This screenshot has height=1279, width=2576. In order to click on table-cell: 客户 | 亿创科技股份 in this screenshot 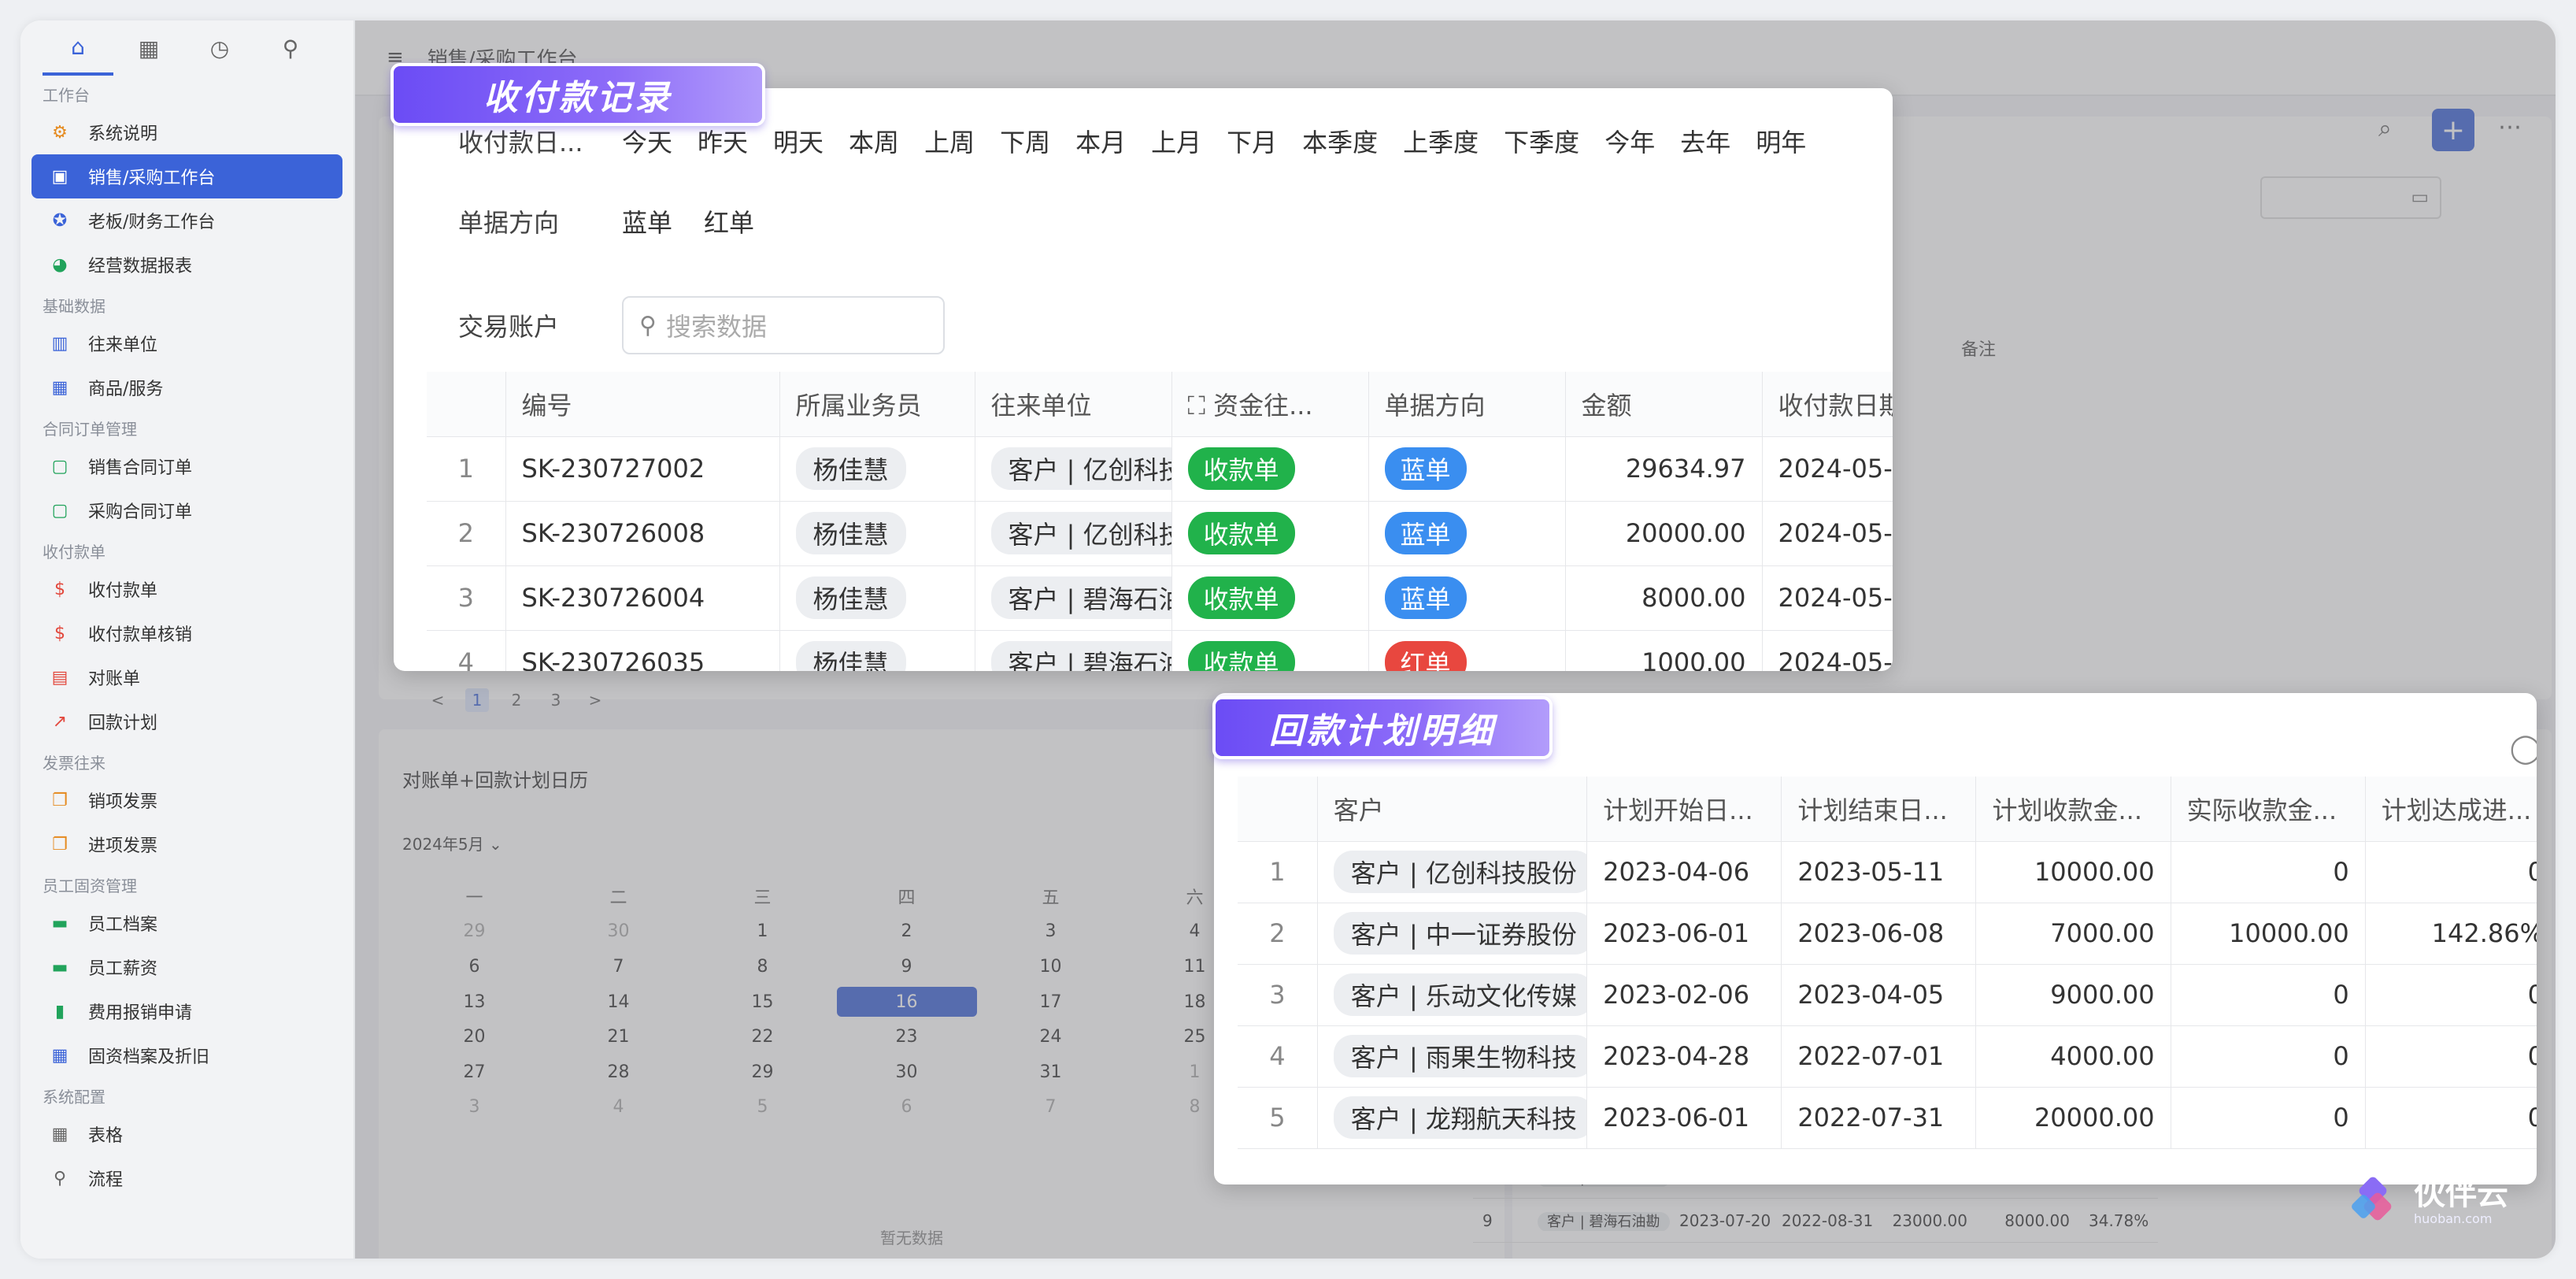, I will do `click(1452, 872)`.